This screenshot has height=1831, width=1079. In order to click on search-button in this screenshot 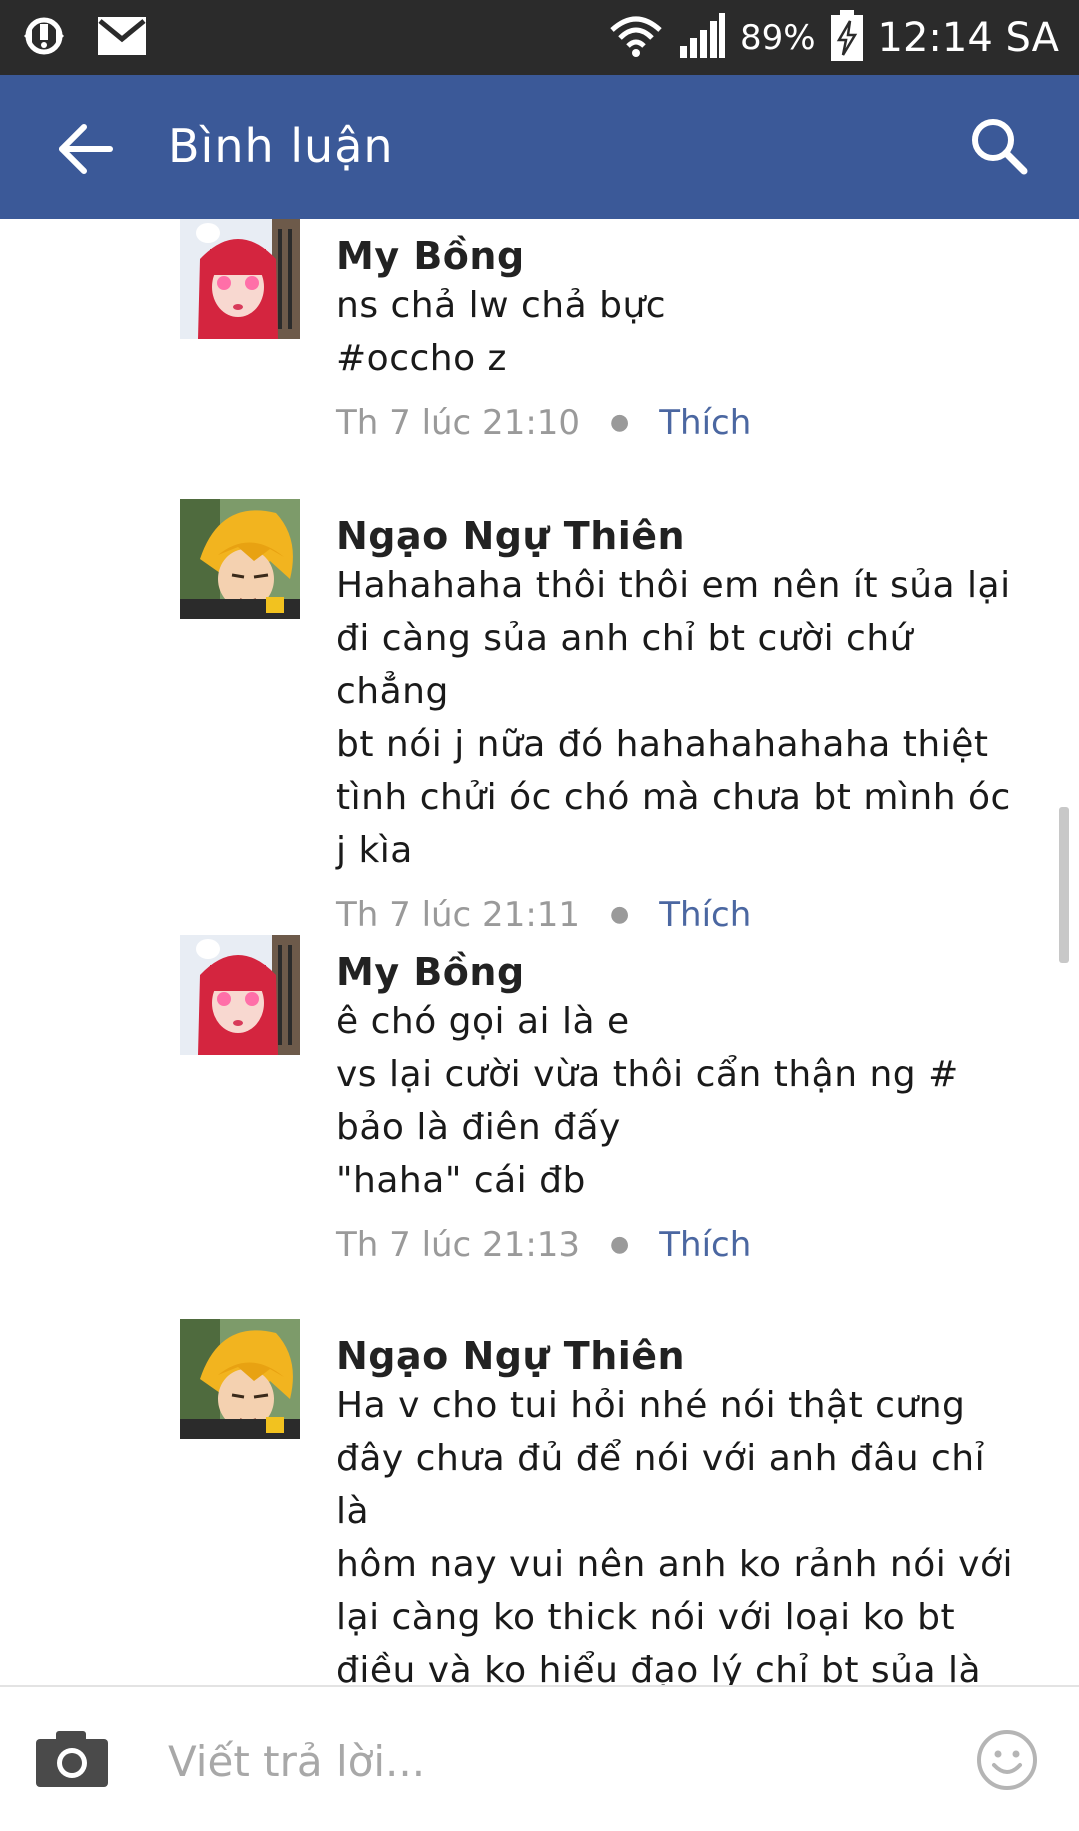, I will do `click(999, 146)`.